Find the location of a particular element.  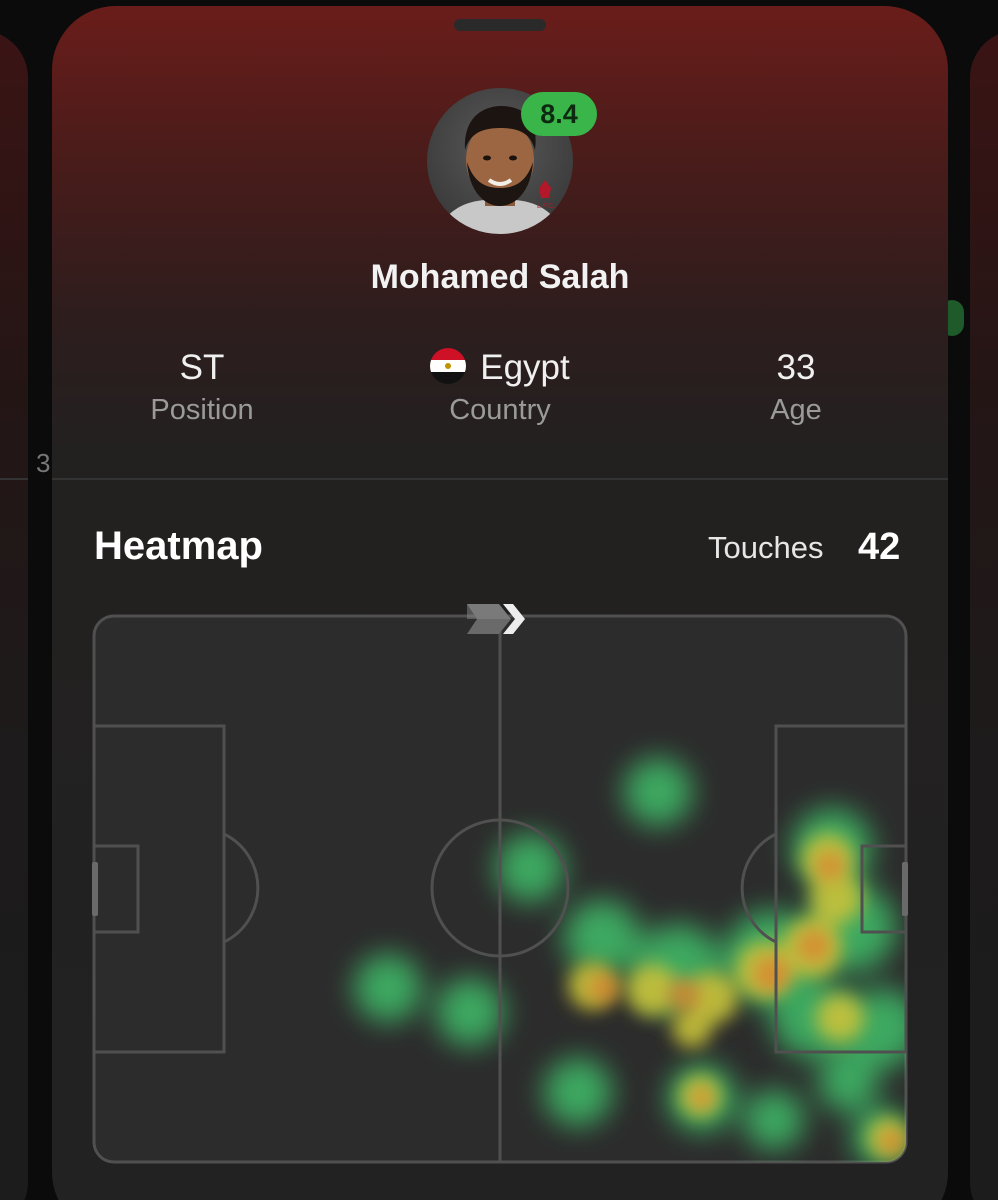

age-stat: 33 Age is located at coordinates (796, 385).